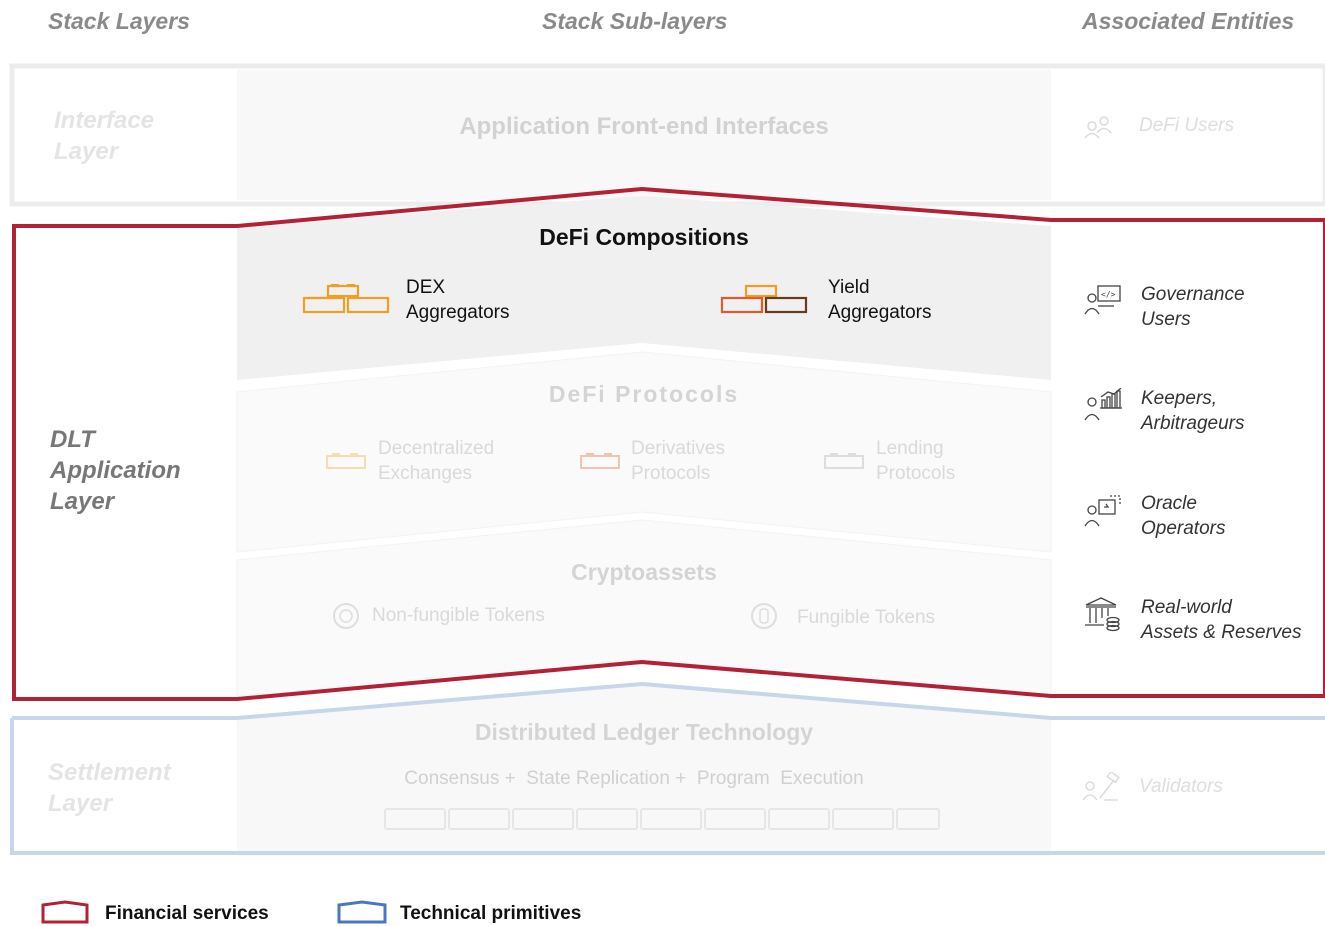 This screenshot has width=1325, height=926. Describe the element at coordinates (644, 732) in the screenshot. I see `dlt-title: Distributed Ledger Technology` at that location.